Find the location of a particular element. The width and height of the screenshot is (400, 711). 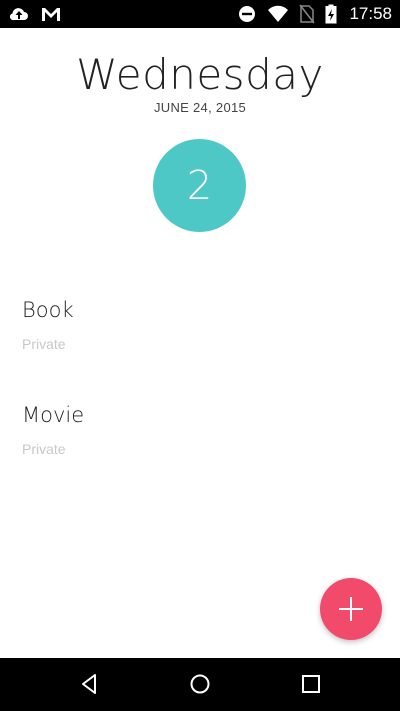

status-time: 17:58 is located at coordinates (370, 13).